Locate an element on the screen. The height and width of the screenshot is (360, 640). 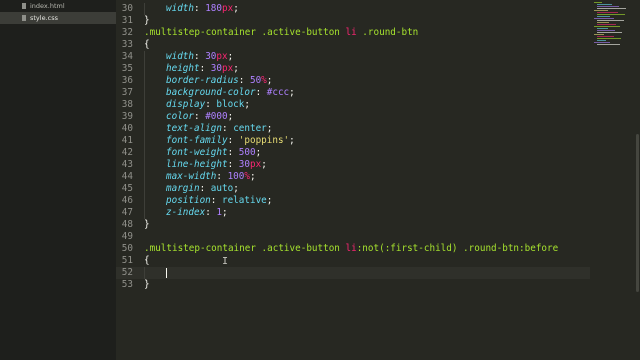
line-number: 33 is located at coordinates (127, 44).